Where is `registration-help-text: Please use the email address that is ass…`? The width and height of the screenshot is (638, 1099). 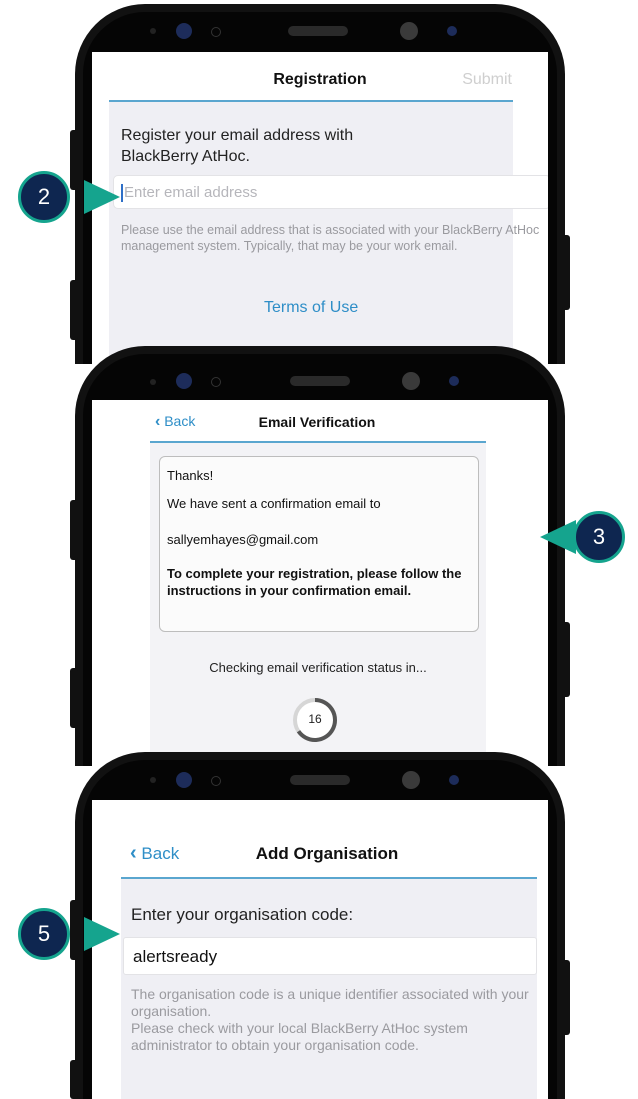 registration-help-text: Please use the email address that is ass… is located at coordinates (330, 238).